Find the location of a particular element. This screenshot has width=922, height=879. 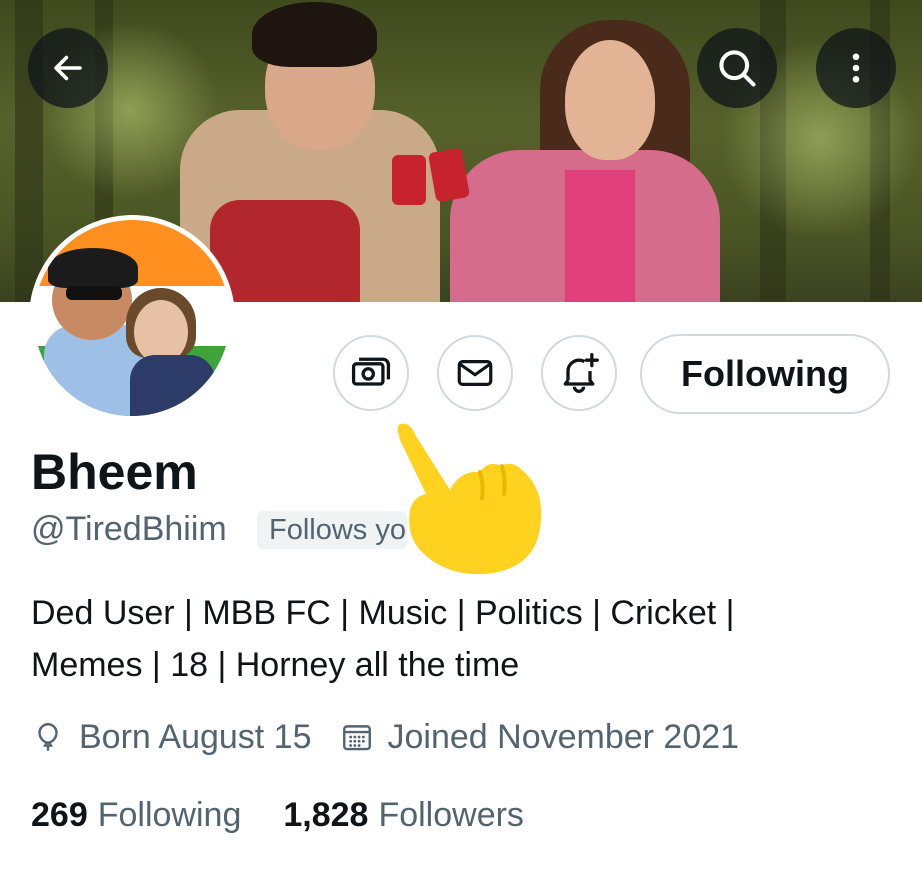

following-stat: 269 Following is located at coordinates (136, 815).